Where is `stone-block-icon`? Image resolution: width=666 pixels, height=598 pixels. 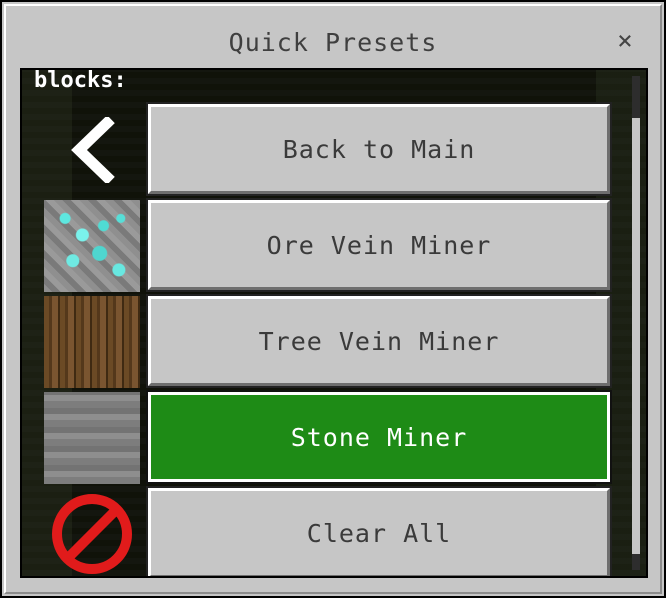 stone-block-icon is located at coordinates (92, 438).